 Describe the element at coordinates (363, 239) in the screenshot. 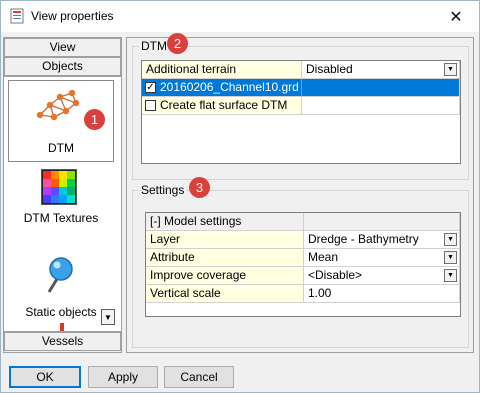

I see `layer-value: Dredge - Bathymetry` at that location.